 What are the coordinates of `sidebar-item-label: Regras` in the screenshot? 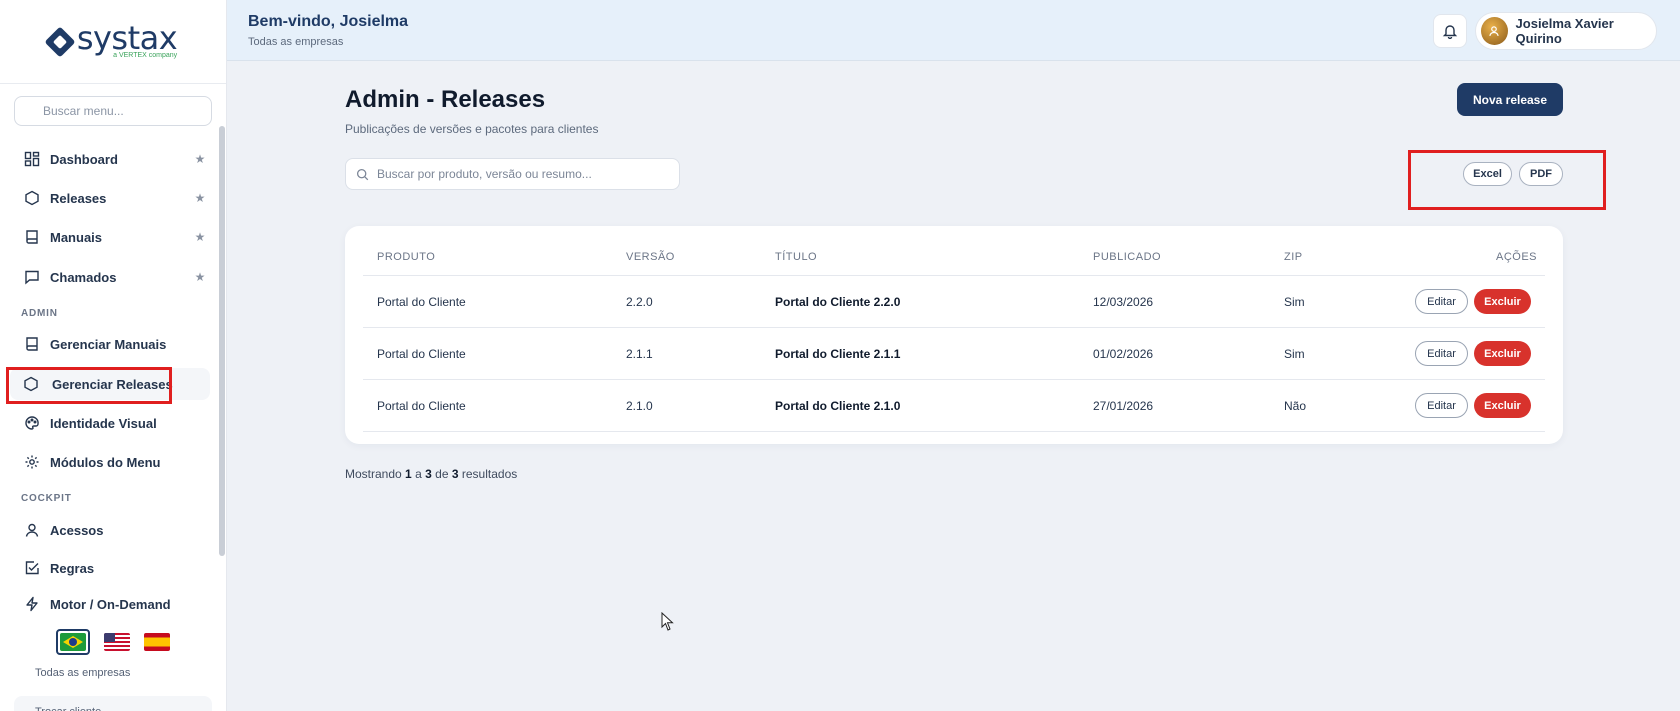 It's located at (72, 568).